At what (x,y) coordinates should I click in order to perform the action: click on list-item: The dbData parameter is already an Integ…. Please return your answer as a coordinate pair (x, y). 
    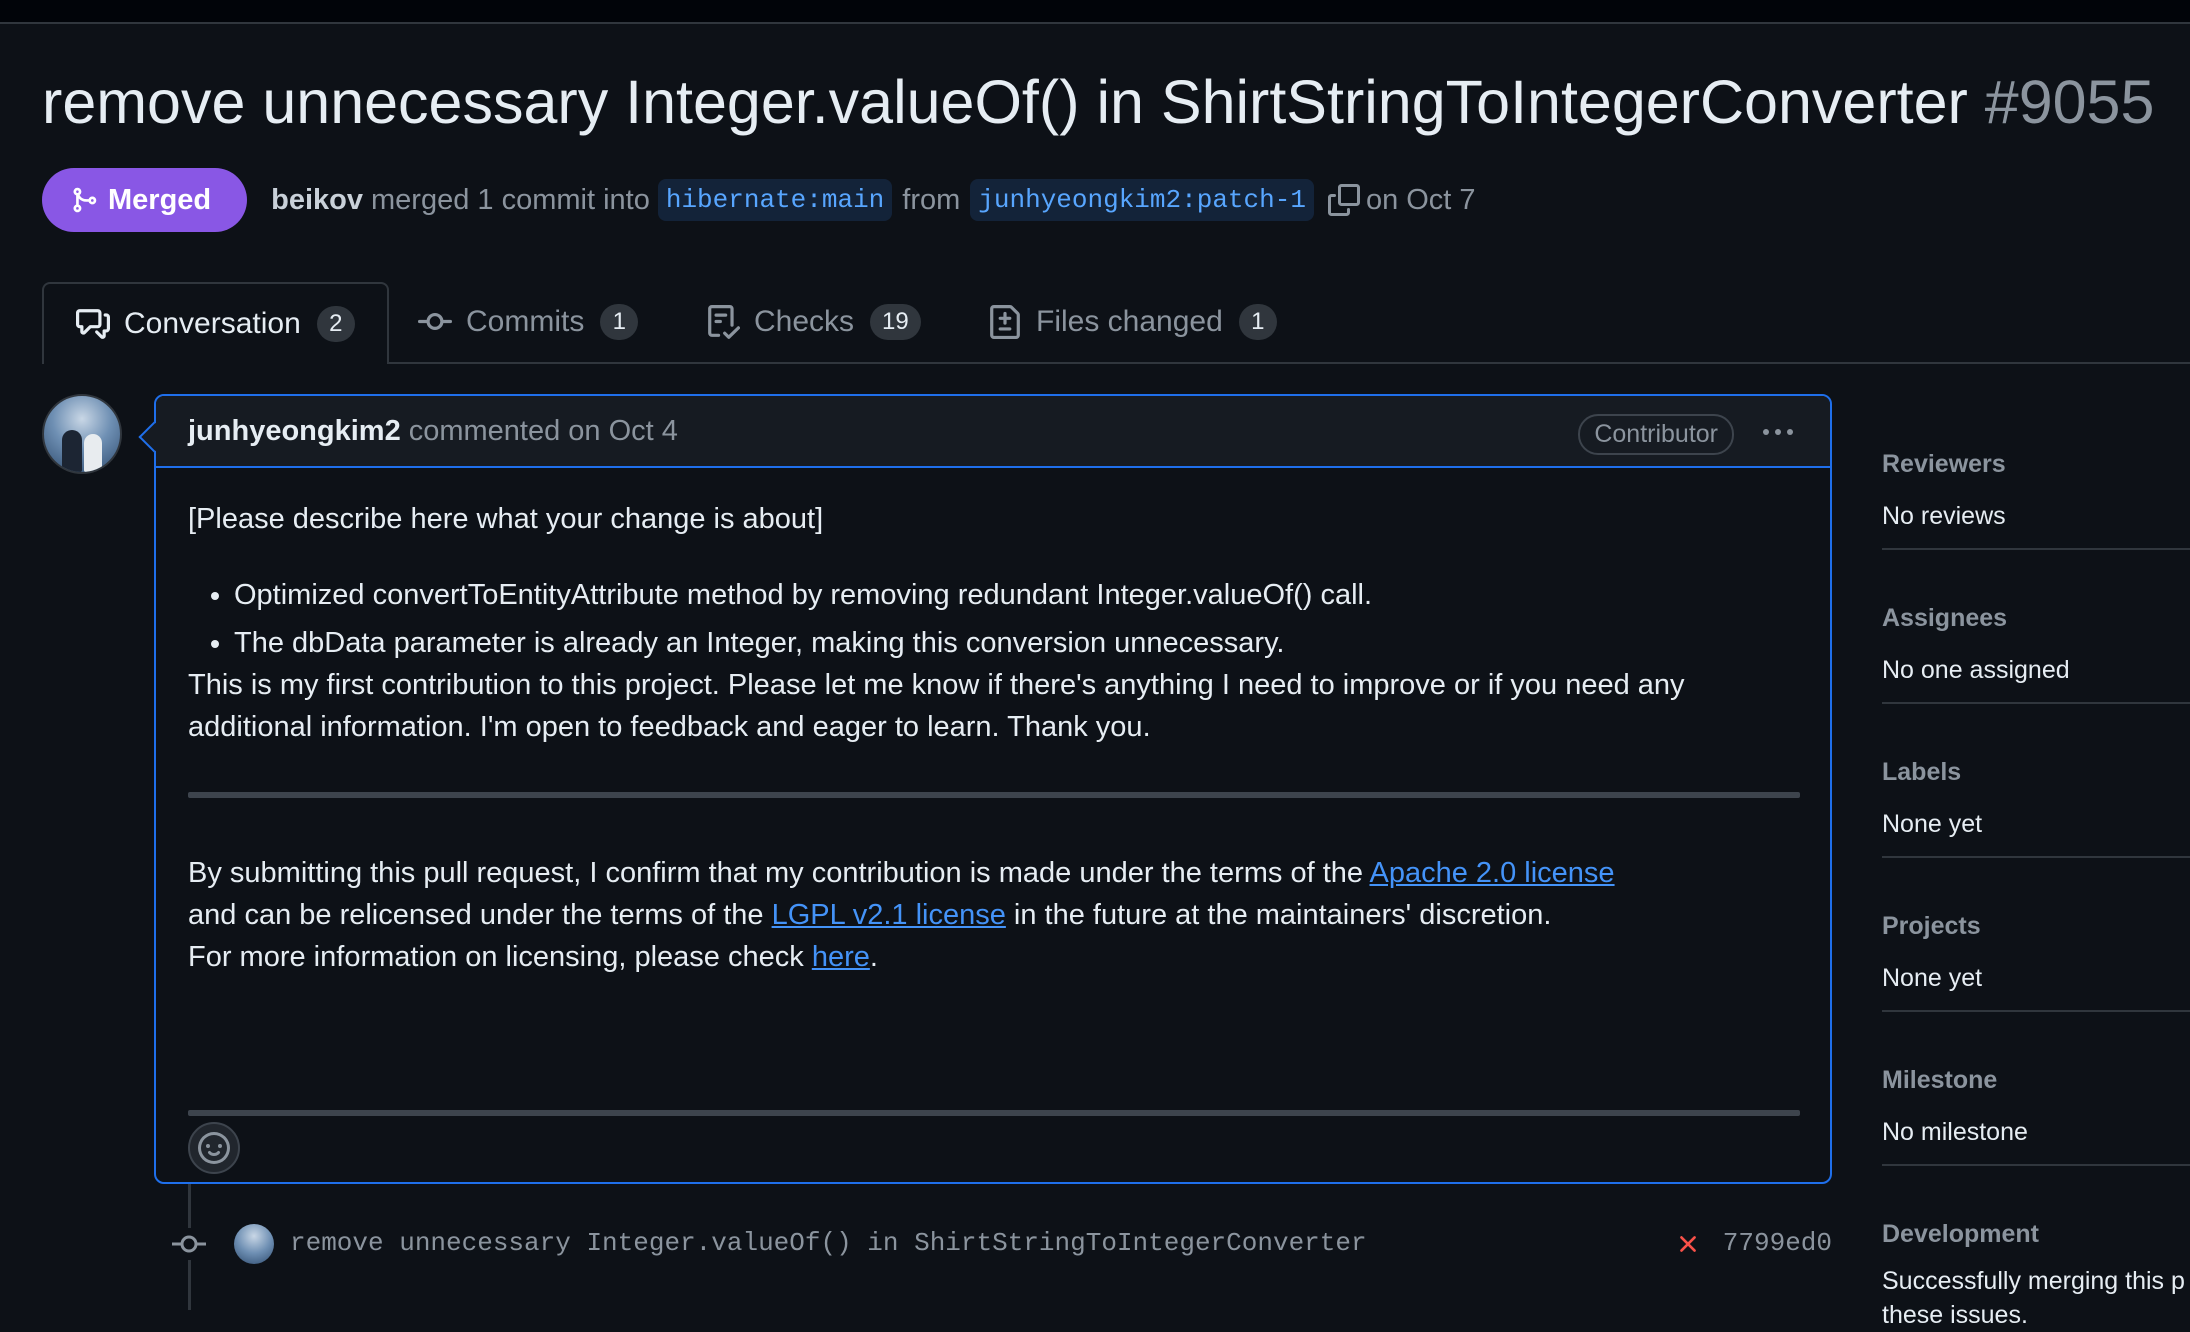
    Looking at the image, I should click on (803, 643).